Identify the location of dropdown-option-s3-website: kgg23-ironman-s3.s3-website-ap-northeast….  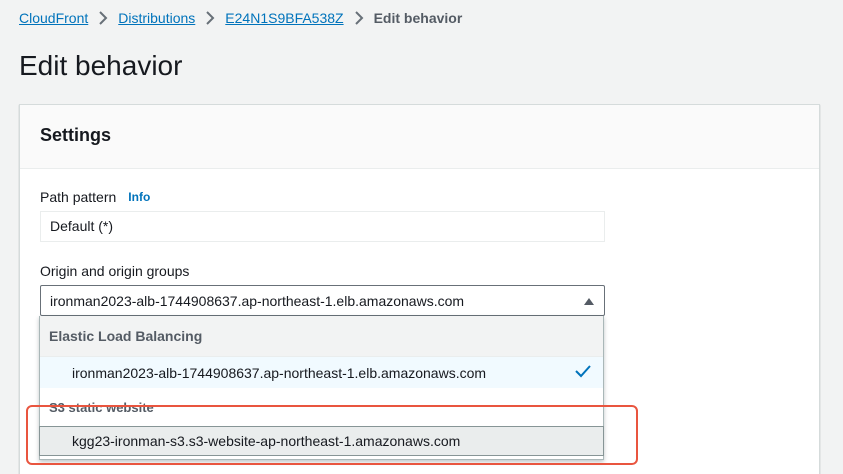
(321, 441).